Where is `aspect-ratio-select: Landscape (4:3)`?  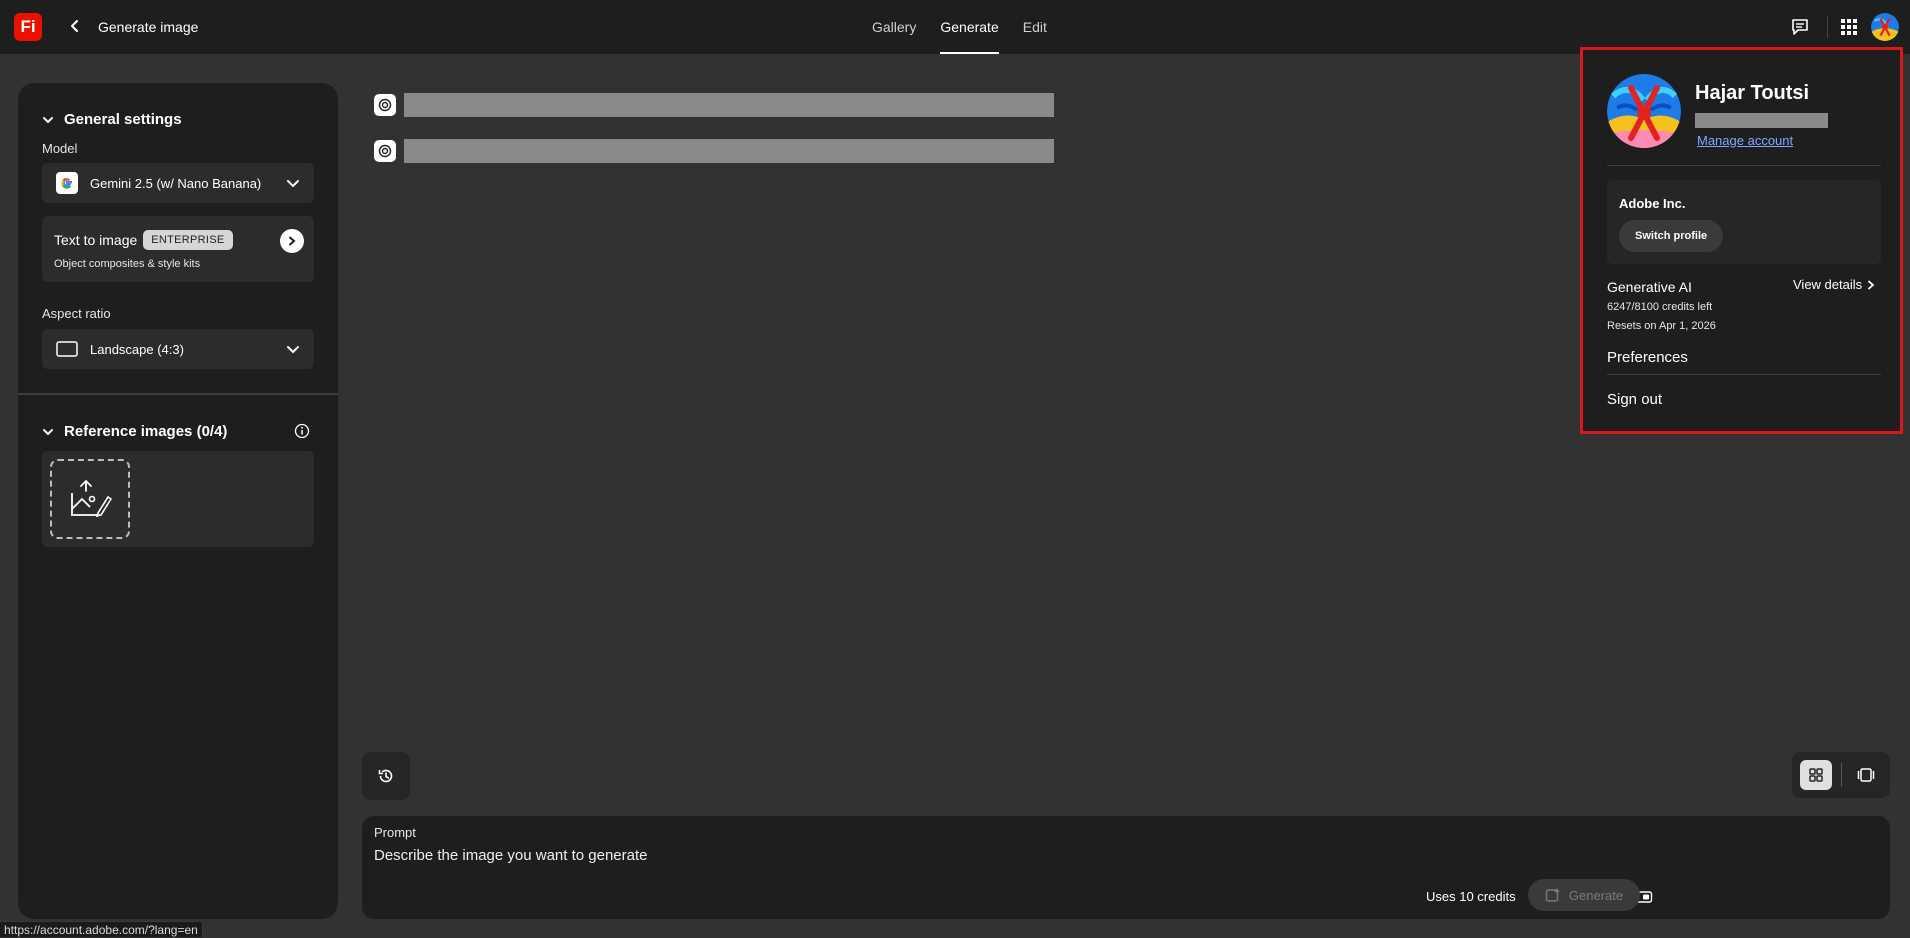
aspect-ratio-select: Landscape (4:3) is located at coordinates (178, 349).